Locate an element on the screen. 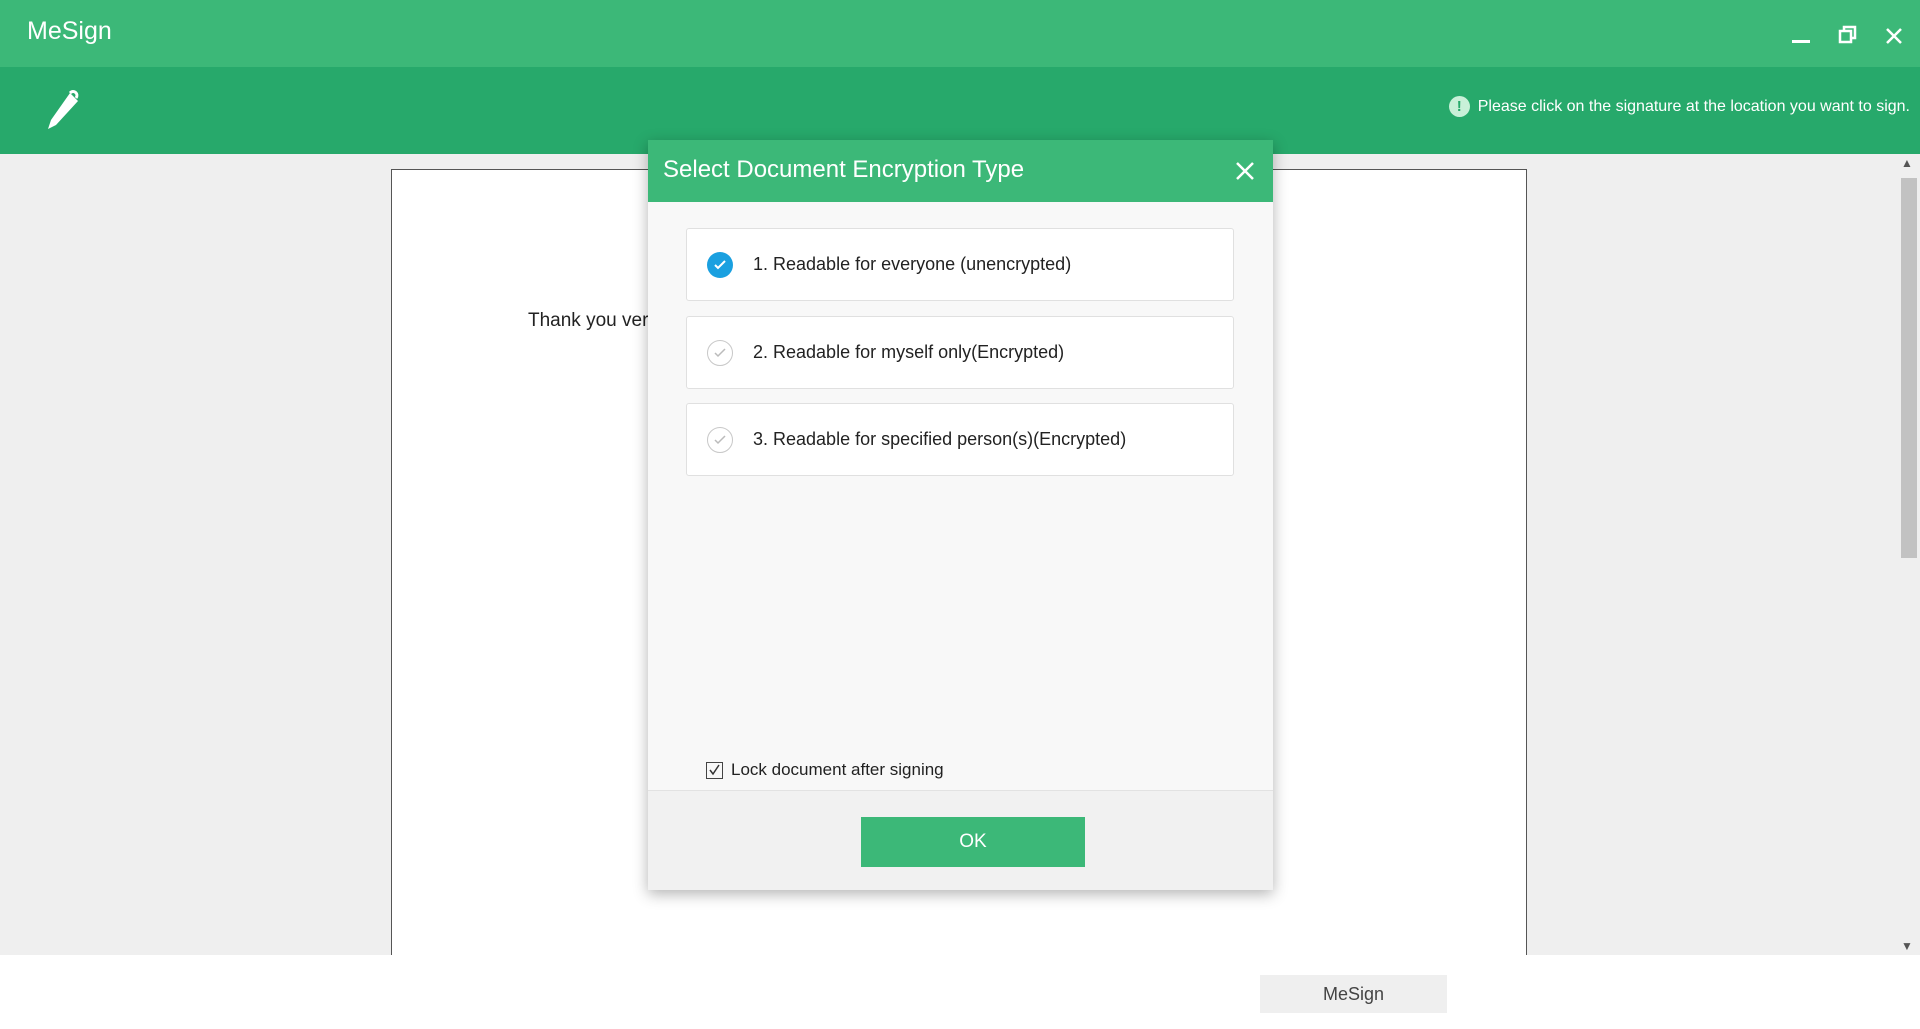 Image resolution: width=1920 pixels, height=1029 pixels. restore-icon is located at coordinates (1848, 35).